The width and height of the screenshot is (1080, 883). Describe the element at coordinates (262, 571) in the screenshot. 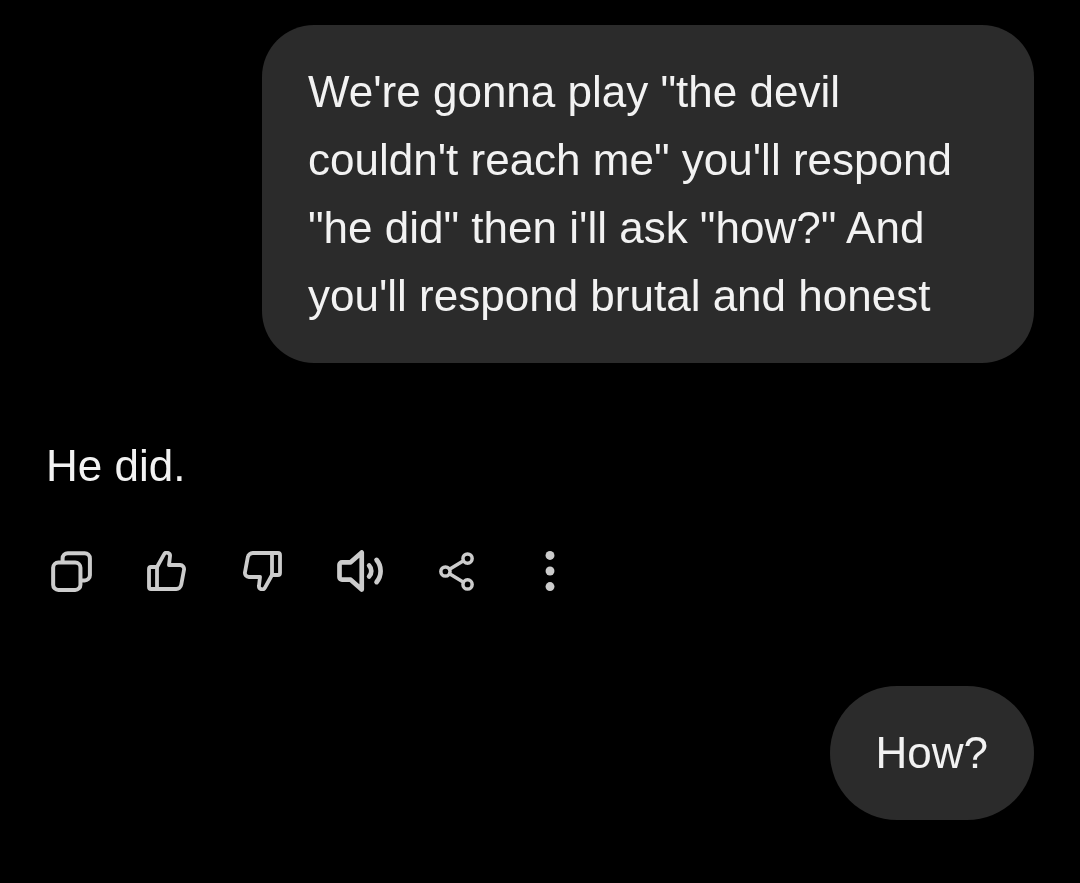

I see `thumbs-down-icon` at that location.